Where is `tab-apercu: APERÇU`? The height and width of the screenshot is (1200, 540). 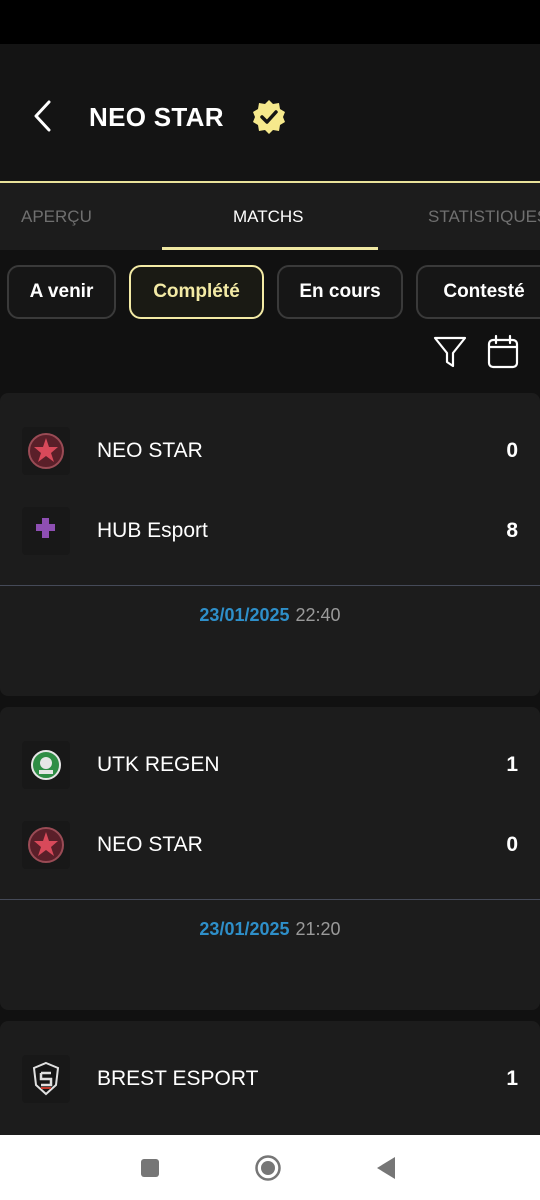
tab-apercu: APERÇU is located at coordinates (56, 216).